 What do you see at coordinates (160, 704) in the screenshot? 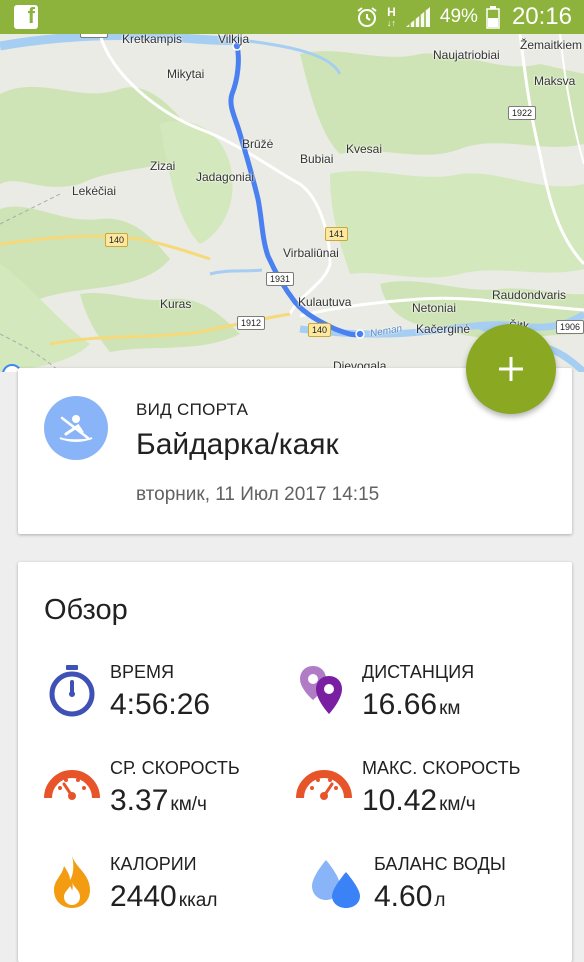
I see `stat-value: 4:56:26` at bounding box center [160, 704].